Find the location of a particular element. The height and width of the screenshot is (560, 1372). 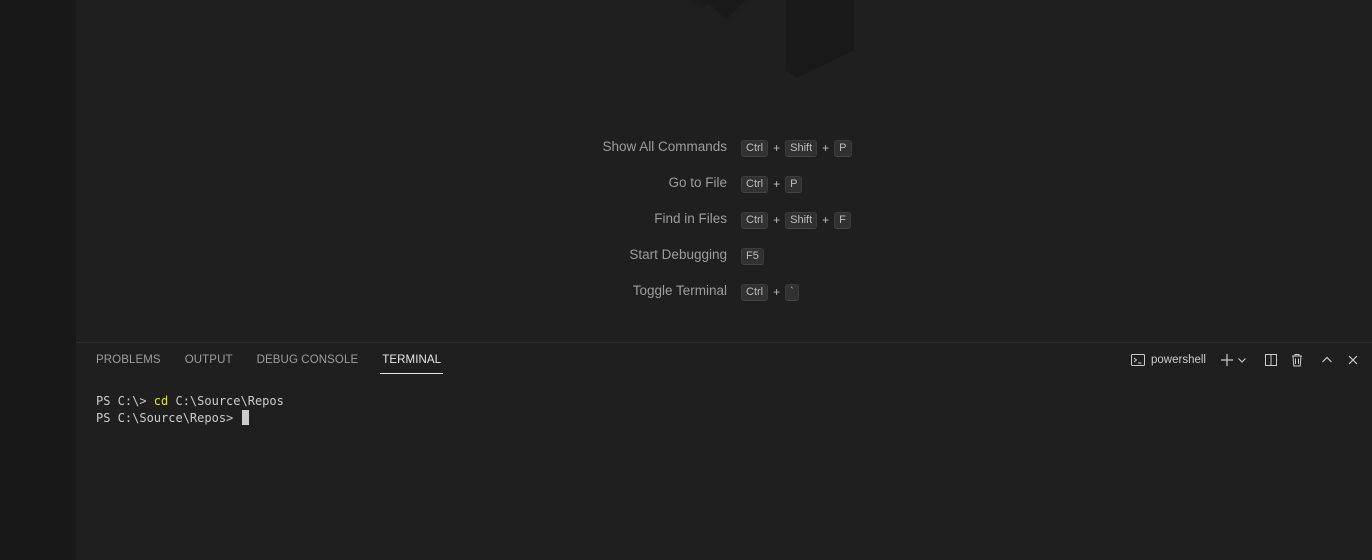

new-terminal-button is located at coordinates (1227, 360).